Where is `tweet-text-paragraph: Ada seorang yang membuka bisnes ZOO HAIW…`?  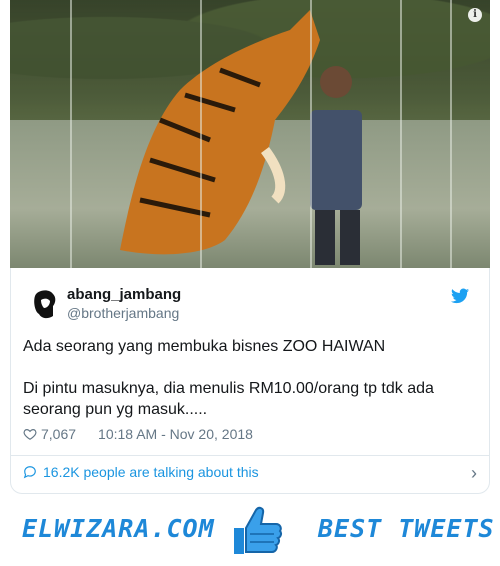
tweet-text-paragraph: Ada seorang yang membuka bisnes ZOO HAIW… is located at coordinates (204, 346).